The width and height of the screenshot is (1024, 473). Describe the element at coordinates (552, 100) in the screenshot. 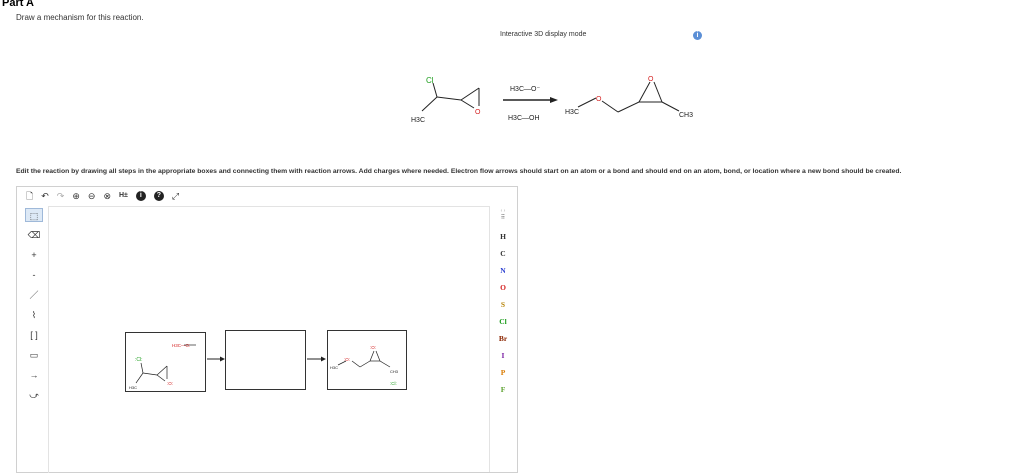

I see `reaction-scheme: Cl H3C O H3C—O⁻ H3C—OH H3C O O CH3` at that location.